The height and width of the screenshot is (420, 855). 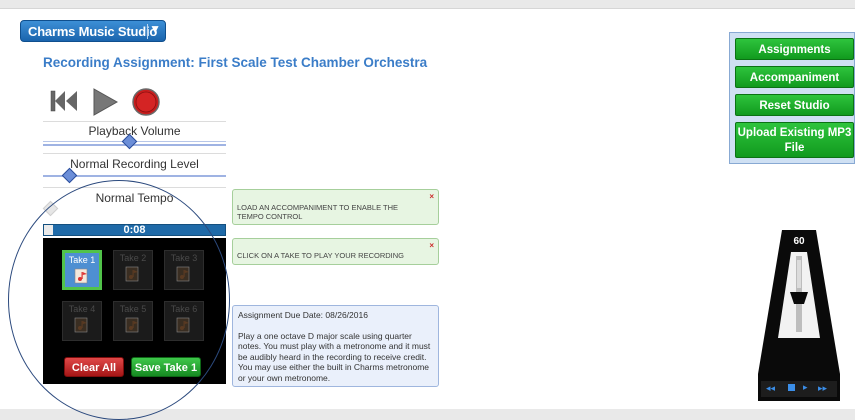 I want to click on take-label: Take 1, so click(x=82, y=260).